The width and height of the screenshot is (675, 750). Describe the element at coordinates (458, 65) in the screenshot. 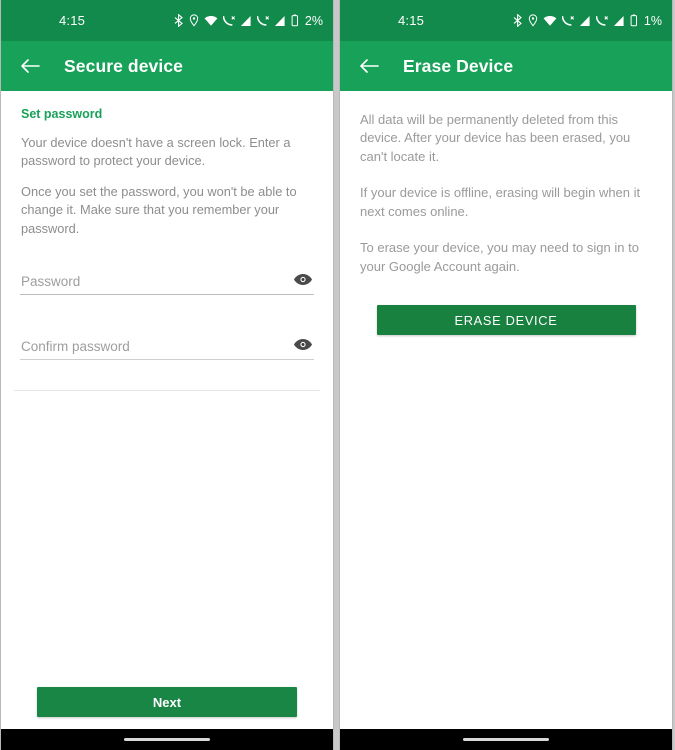

I see `page-title: Erase Device` at that location.